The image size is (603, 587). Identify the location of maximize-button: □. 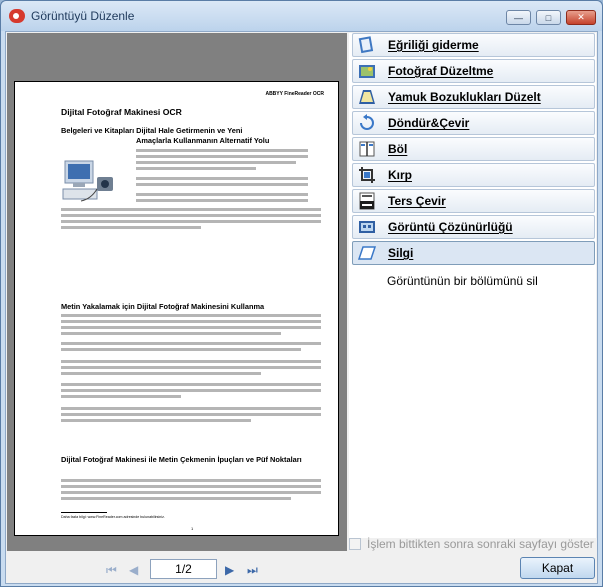
(548, 17).